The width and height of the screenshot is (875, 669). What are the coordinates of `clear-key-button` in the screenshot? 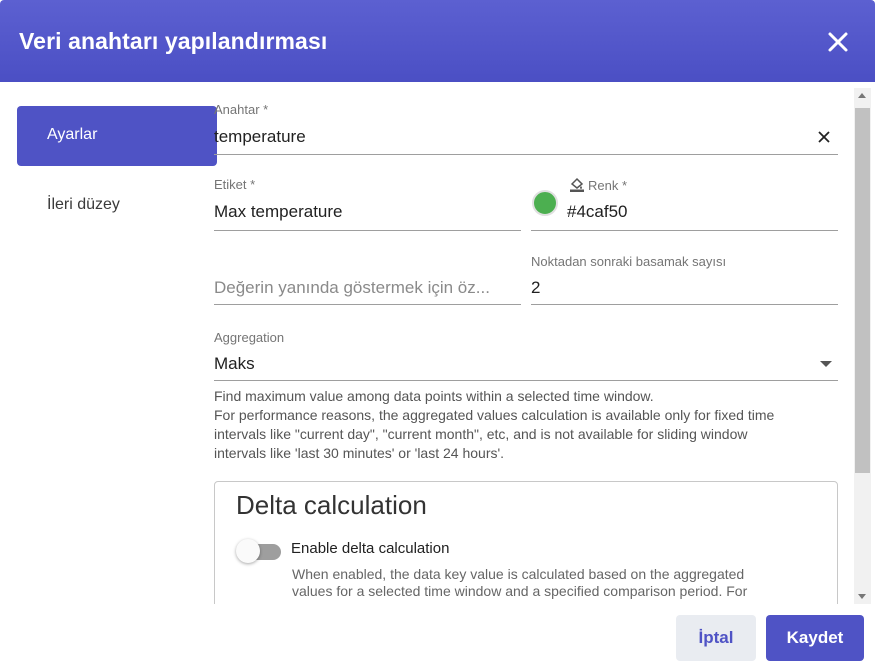 It's located at (824, 137).